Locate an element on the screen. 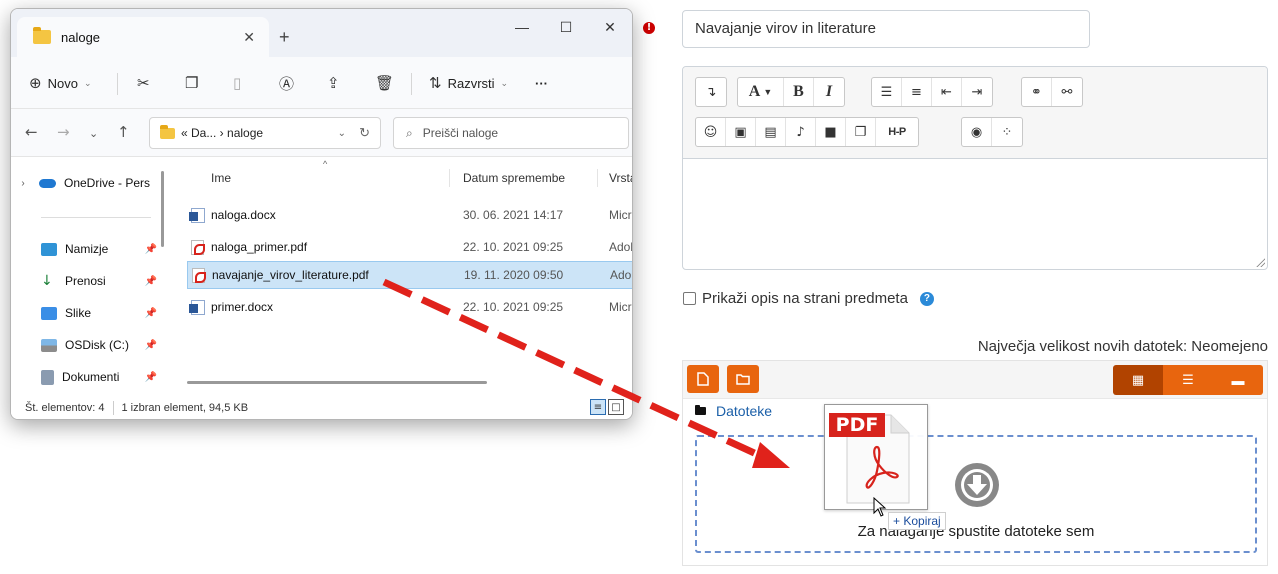 Image resolution: width=1278 pixels, height=574 pixels. refresh-icon: ↻ is located at coordinates (364, 133).